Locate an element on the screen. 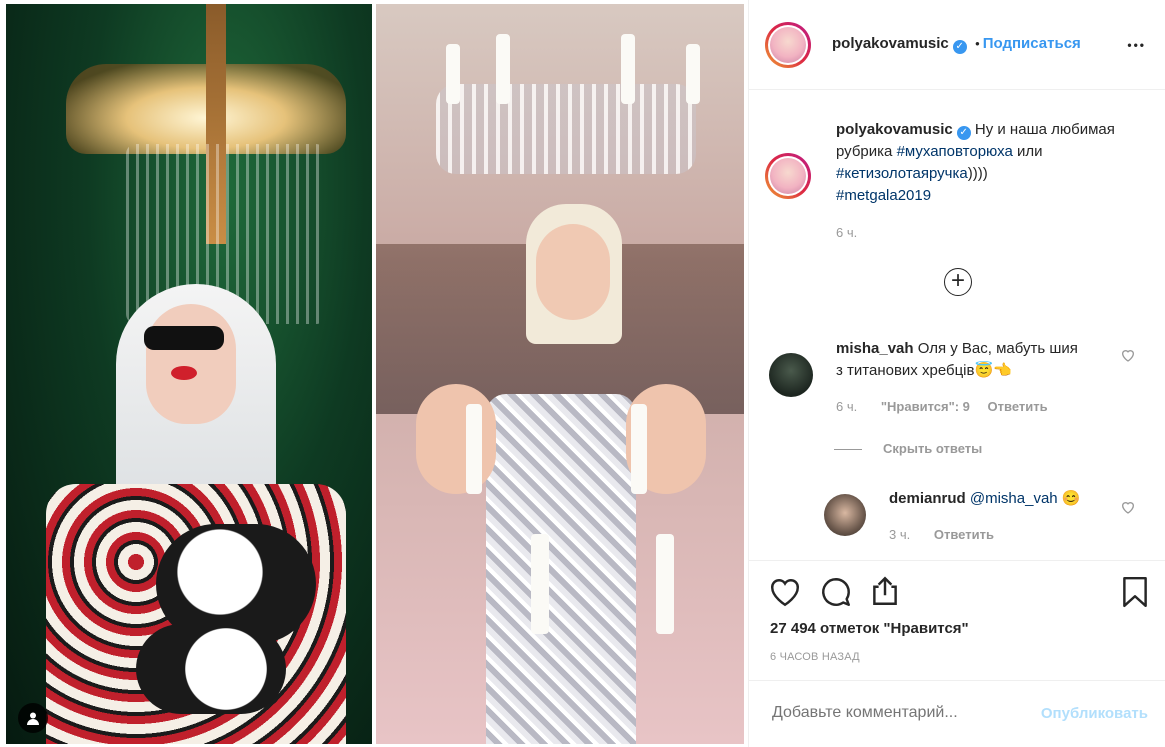 The height and width of the screenshot is (747, 1165). caption-username: polyakovamusic is located at coordinates (894, 129).